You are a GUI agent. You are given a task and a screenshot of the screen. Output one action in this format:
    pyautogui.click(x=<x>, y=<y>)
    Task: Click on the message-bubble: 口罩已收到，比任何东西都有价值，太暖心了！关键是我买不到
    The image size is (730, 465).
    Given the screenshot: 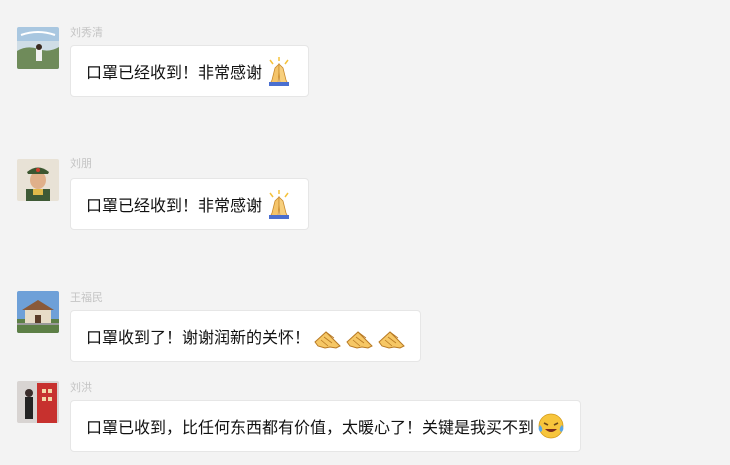 What is the action you would take?
    pyautogui.click(x=326, y=426)
    